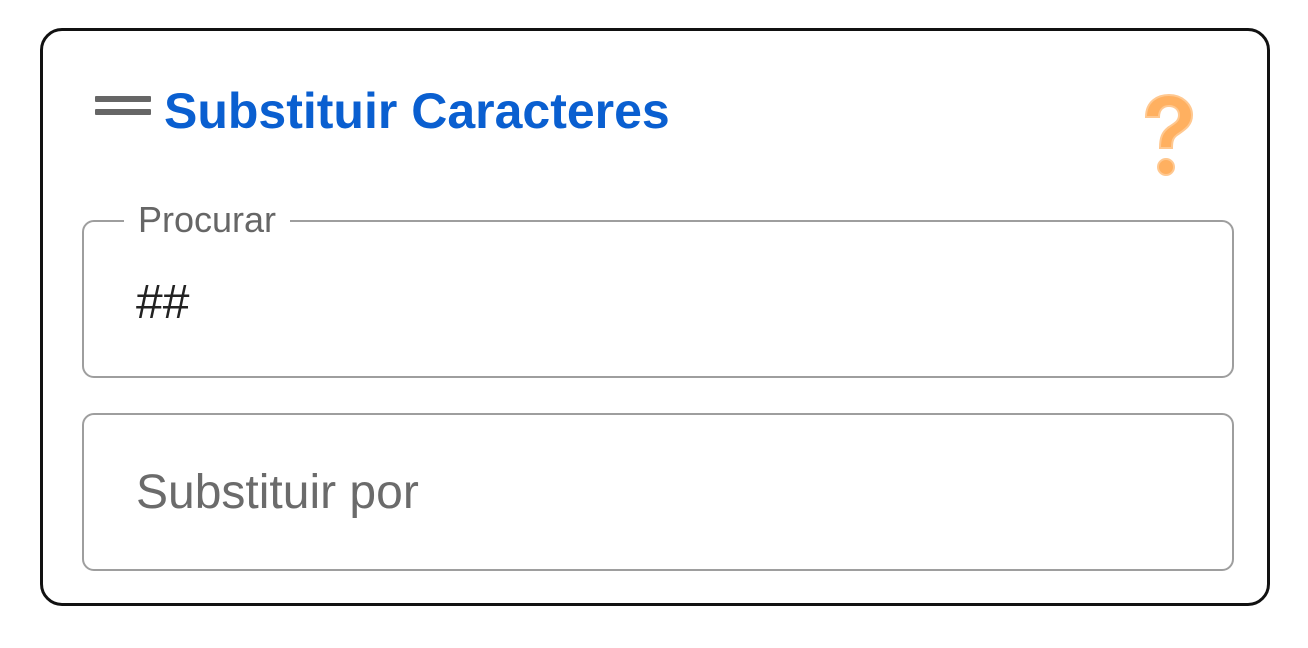 The height and width of the screenshot is (648, 1308). Describe the element at coordinates (1168, 137) in the screenshot. I see `question-mark-icon` at that location.